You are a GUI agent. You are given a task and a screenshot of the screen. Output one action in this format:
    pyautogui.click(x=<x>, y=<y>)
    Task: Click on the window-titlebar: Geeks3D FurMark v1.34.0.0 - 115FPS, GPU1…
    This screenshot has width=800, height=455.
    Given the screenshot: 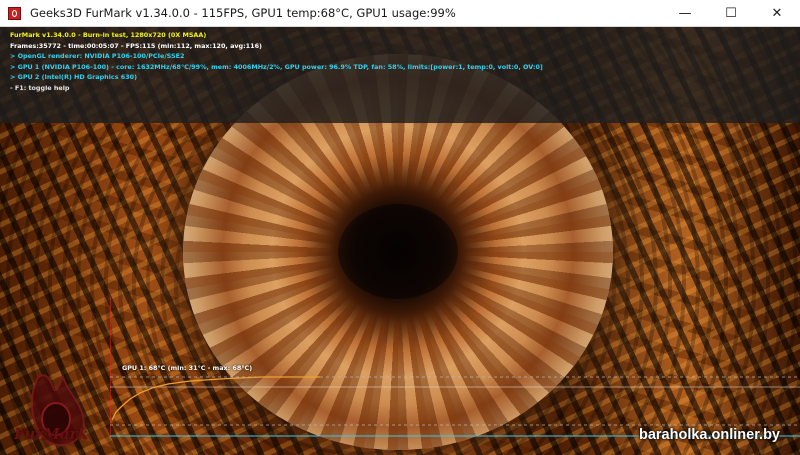 What is the action you would take?
    pyautogui.click(x=400, y=13)
    